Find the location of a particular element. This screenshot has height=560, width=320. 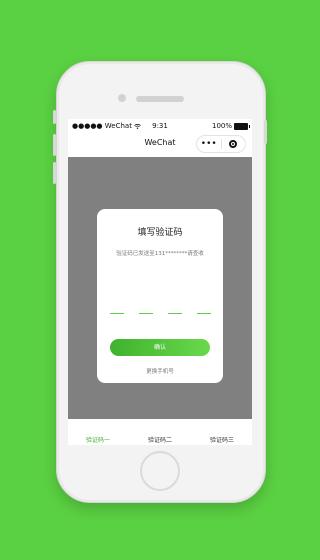

tab-bar: 验证码一 验证码二 验证码三 is located at coordinates (160, 432).